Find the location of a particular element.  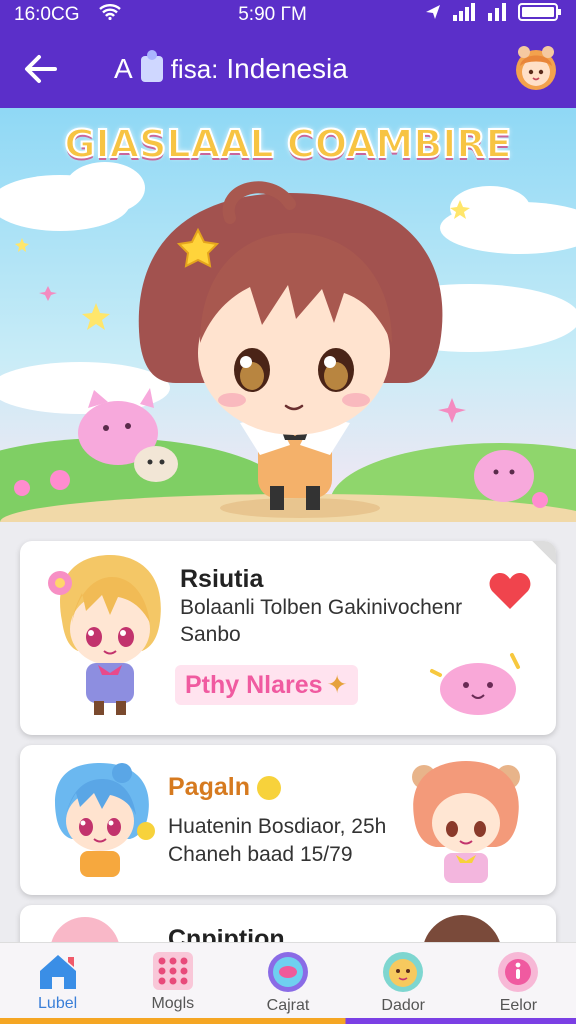

info-icon is located at coordinates (518, 972).